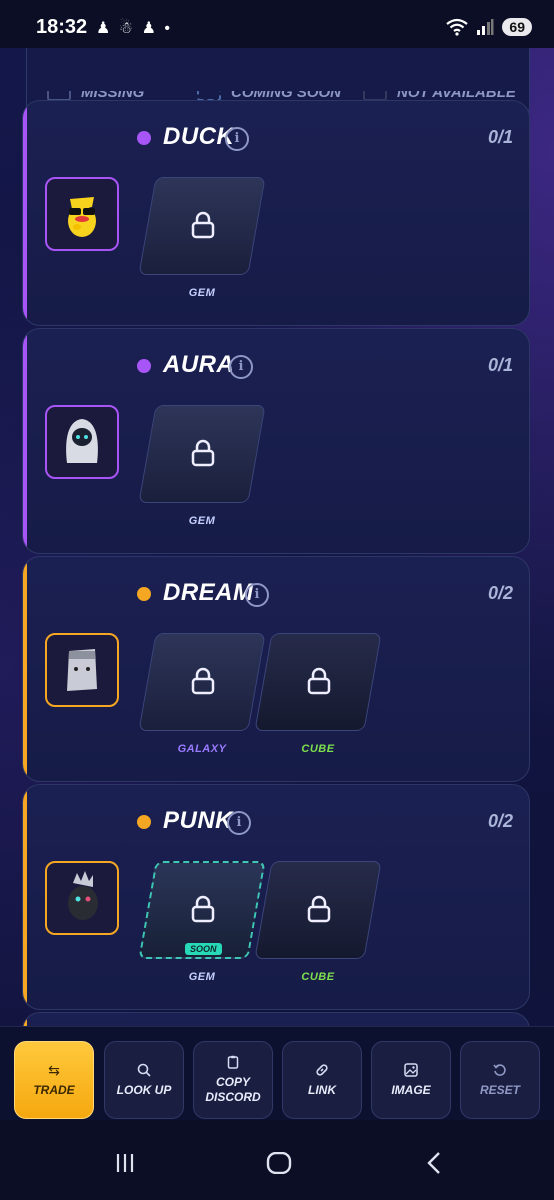 Image resolution: width=554 pixels, height=1200 pixels. I want to click on back-icon, so click(433, 1163).